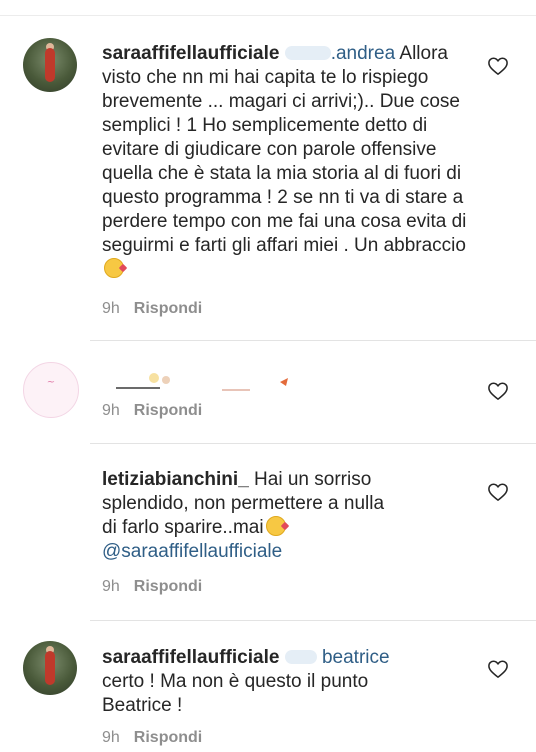 The height and width of the screenshot is (752, 536). What do you see at coordinates (51, 382) in the screenshot?
I see `logo-watermark: ~` at bounding box center [51, 382].